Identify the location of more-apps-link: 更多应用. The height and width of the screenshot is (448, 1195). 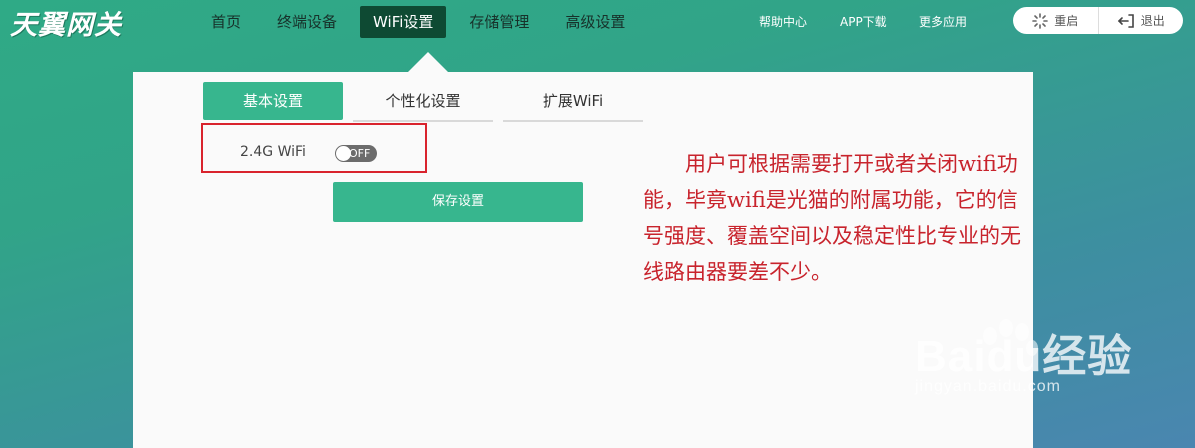
(943, 22).